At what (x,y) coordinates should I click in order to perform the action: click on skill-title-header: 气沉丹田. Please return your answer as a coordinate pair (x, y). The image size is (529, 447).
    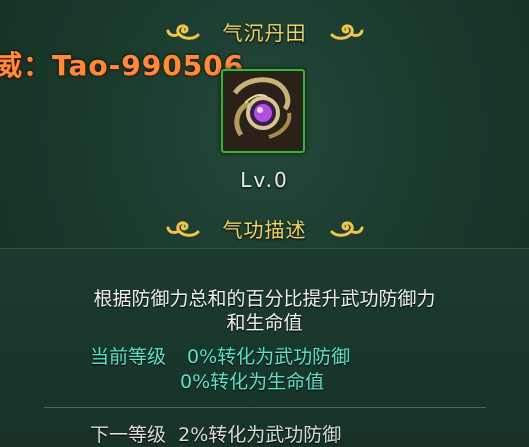
    Looking at the image, I should click on (264, 31).